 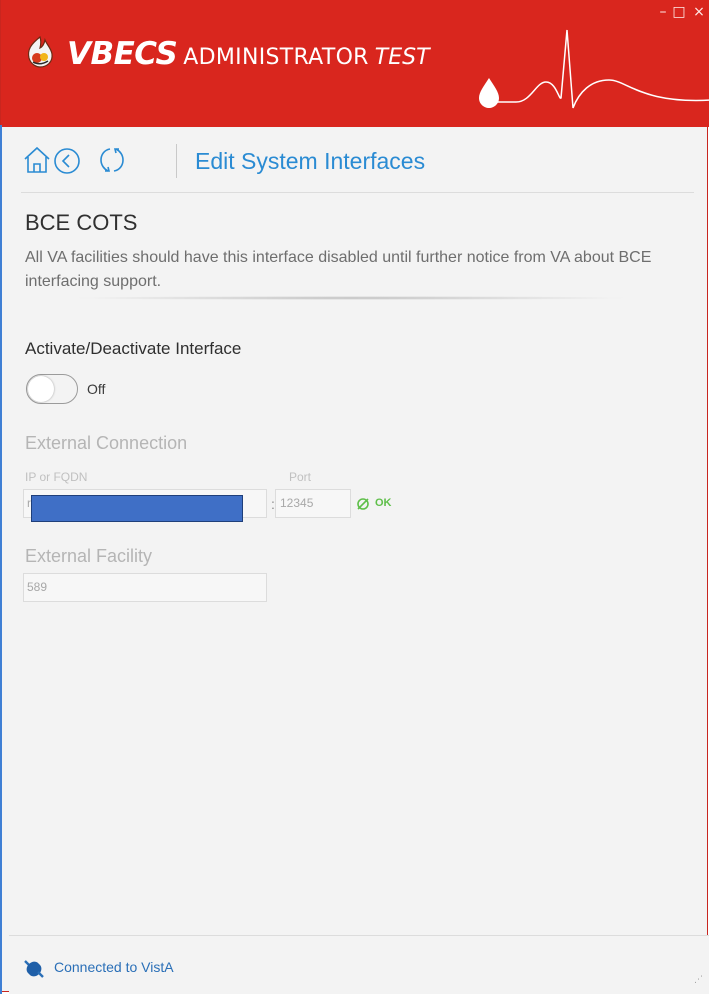 What do you see at coordinates (699, 12) in the screenshot?
I see `close-button: ×` at bounding box center [699, 12].